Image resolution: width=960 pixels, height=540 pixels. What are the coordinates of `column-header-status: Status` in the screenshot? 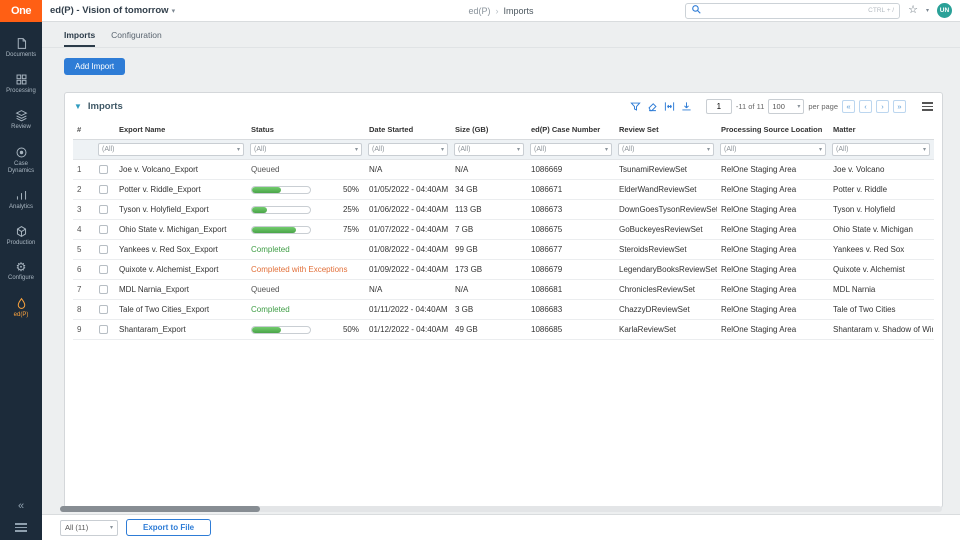 It's located at (306, 130).